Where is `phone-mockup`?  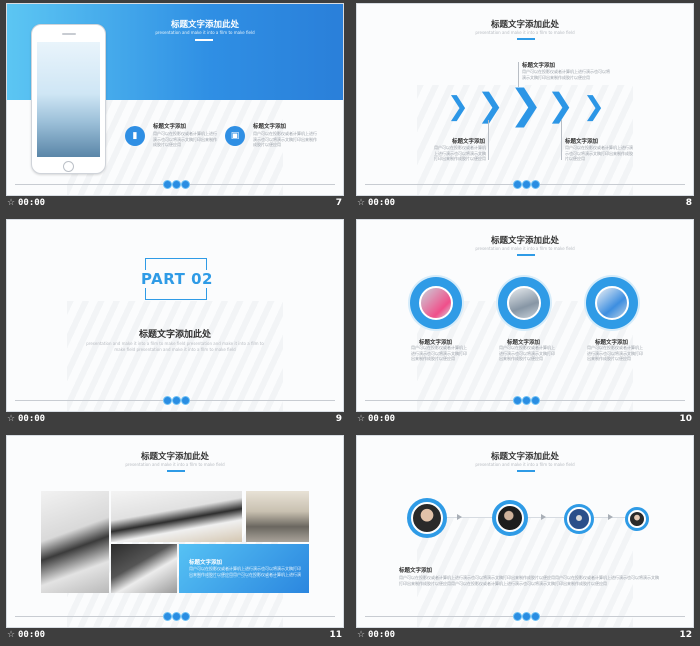
phone-mockup is located at coordinates (68, 99).